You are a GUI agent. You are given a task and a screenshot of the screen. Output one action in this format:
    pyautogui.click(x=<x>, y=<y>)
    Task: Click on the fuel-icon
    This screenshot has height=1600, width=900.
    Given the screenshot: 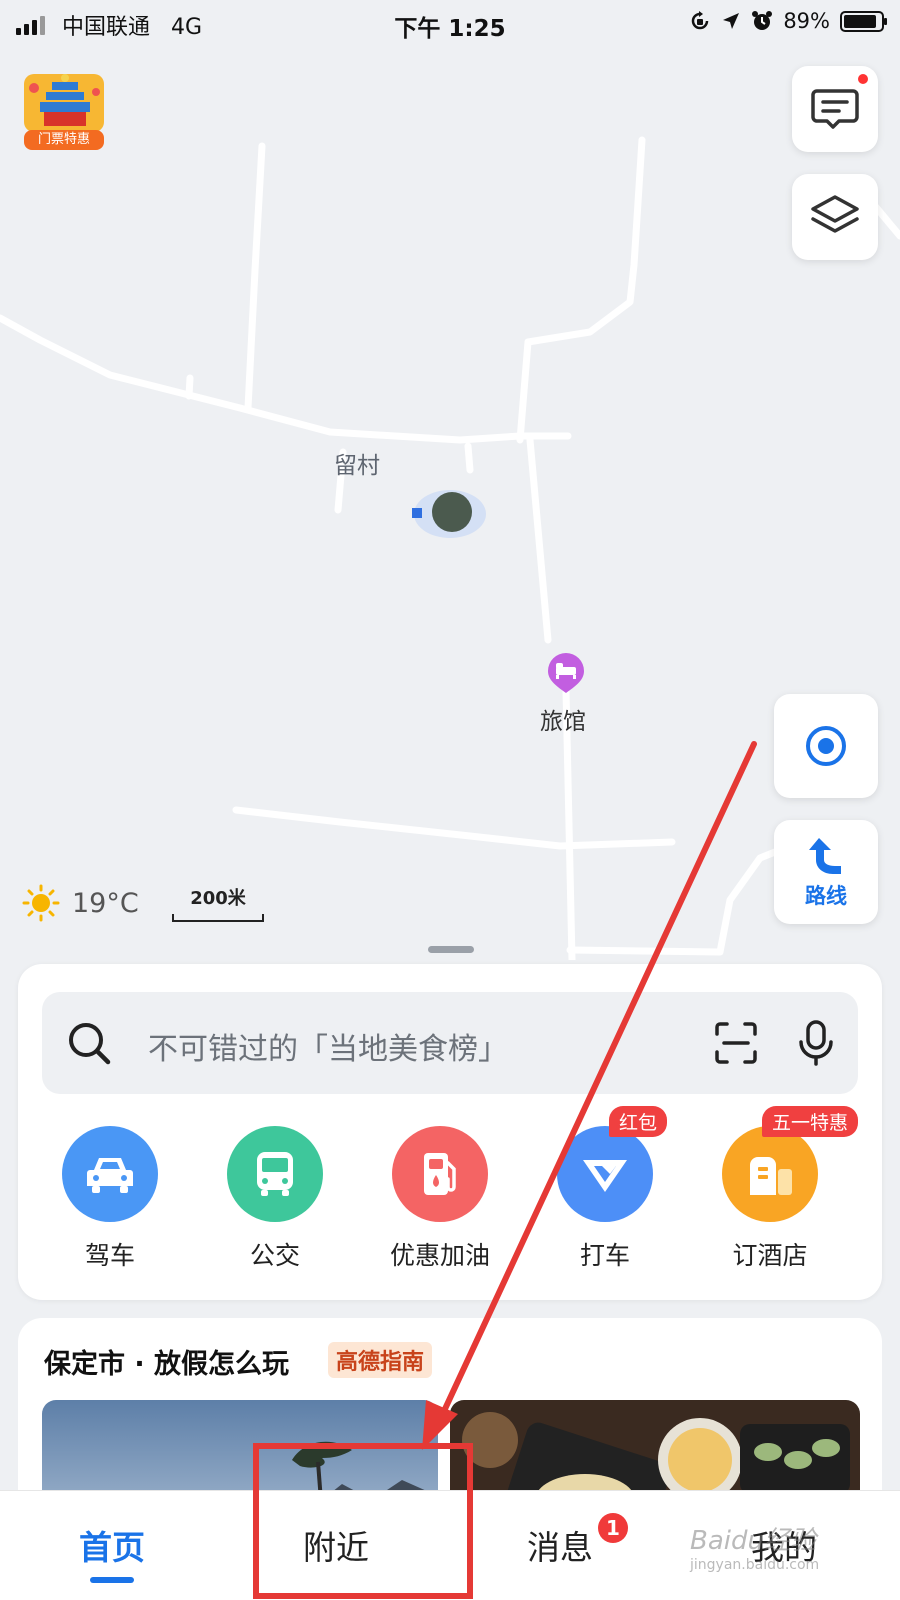 What is the action you would take?
    pyautogui.click(x=440, y=1174)
    